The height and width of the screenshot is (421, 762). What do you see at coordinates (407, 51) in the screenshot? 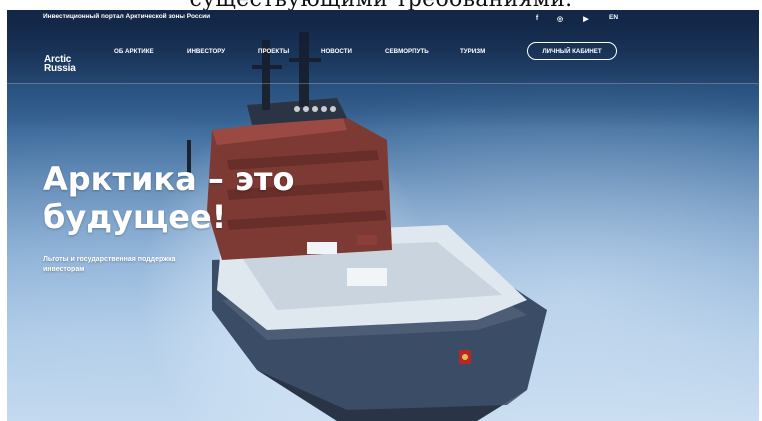
I see `nav-item-sevmorput: СЕВМОРПУТЬ` at bounding box center [407, 51].